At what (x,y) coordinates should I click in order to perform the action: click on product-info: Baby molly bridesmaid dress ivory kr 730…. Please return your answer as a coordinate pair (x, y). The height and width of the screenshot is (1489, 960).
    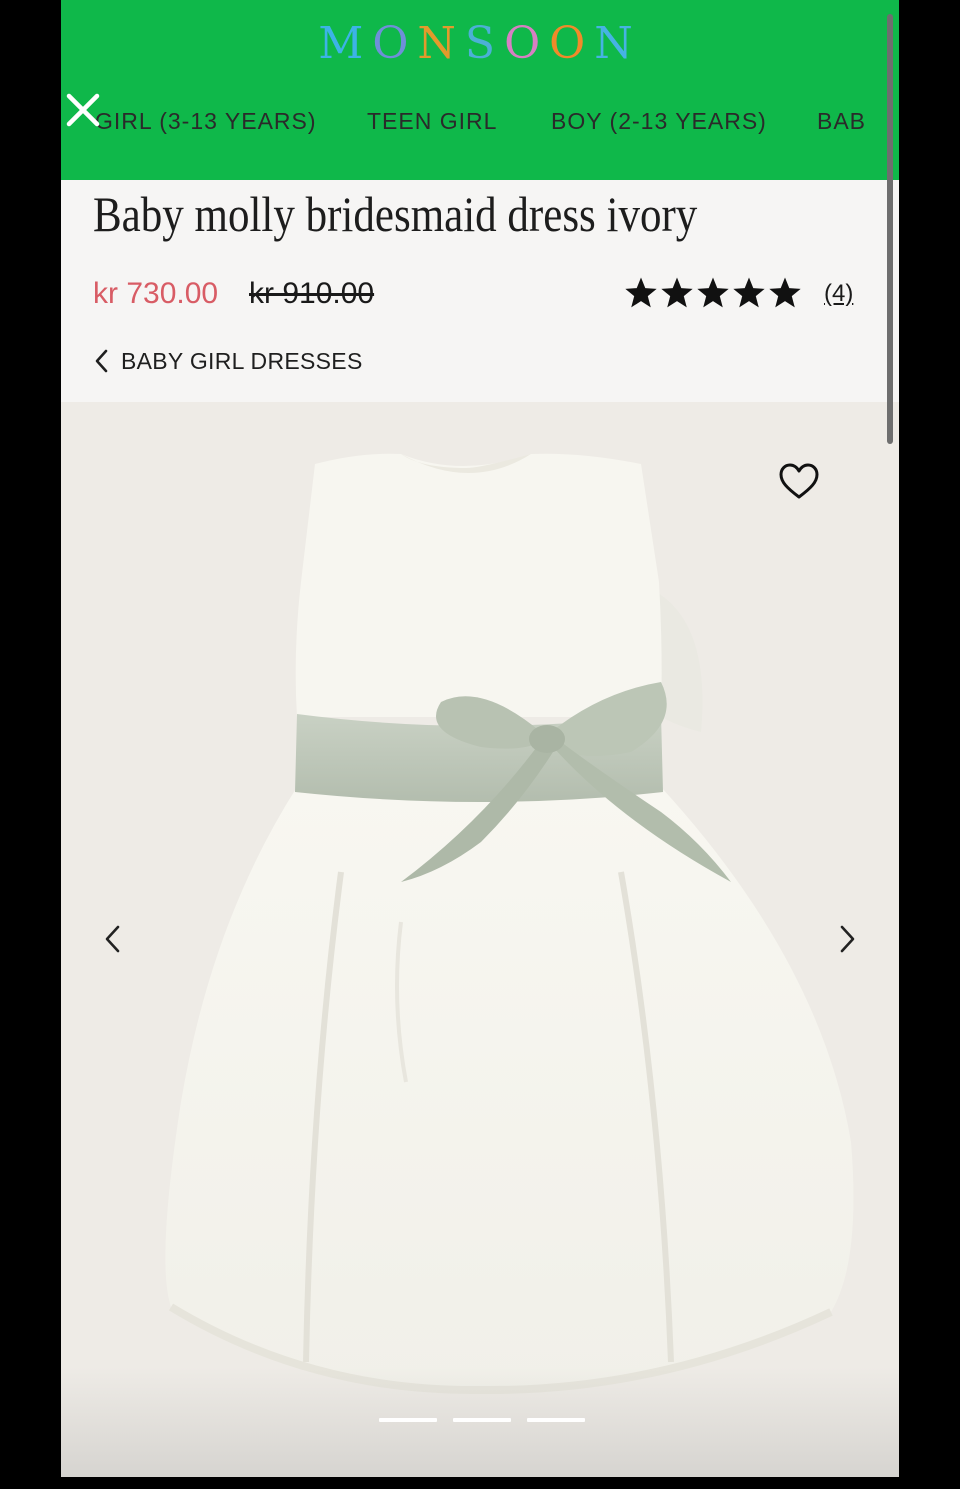
    Looking at the image, I should click on (480, 291).